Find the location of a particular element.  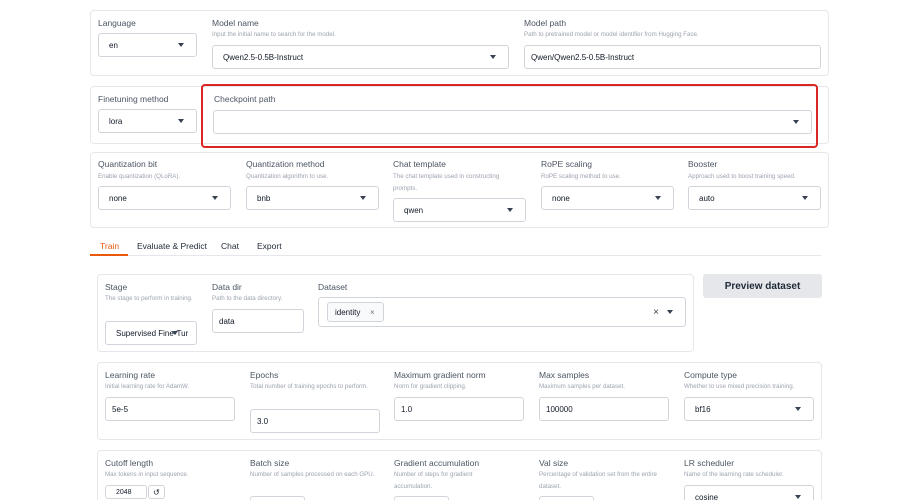

chat-template-label: Chat template is located at coordinates (419, 164).